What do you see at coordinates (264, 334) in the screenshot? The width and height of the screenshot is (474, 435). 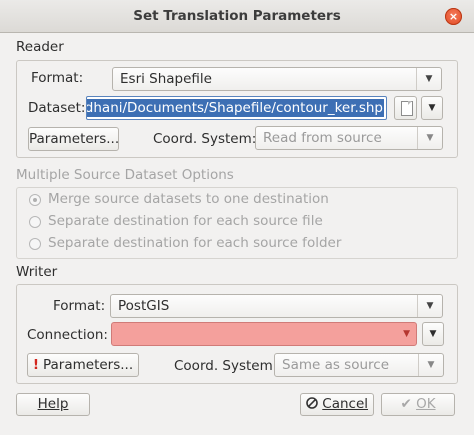 I see `writer-connection-select: ▼` at bounding box center [264, 334].